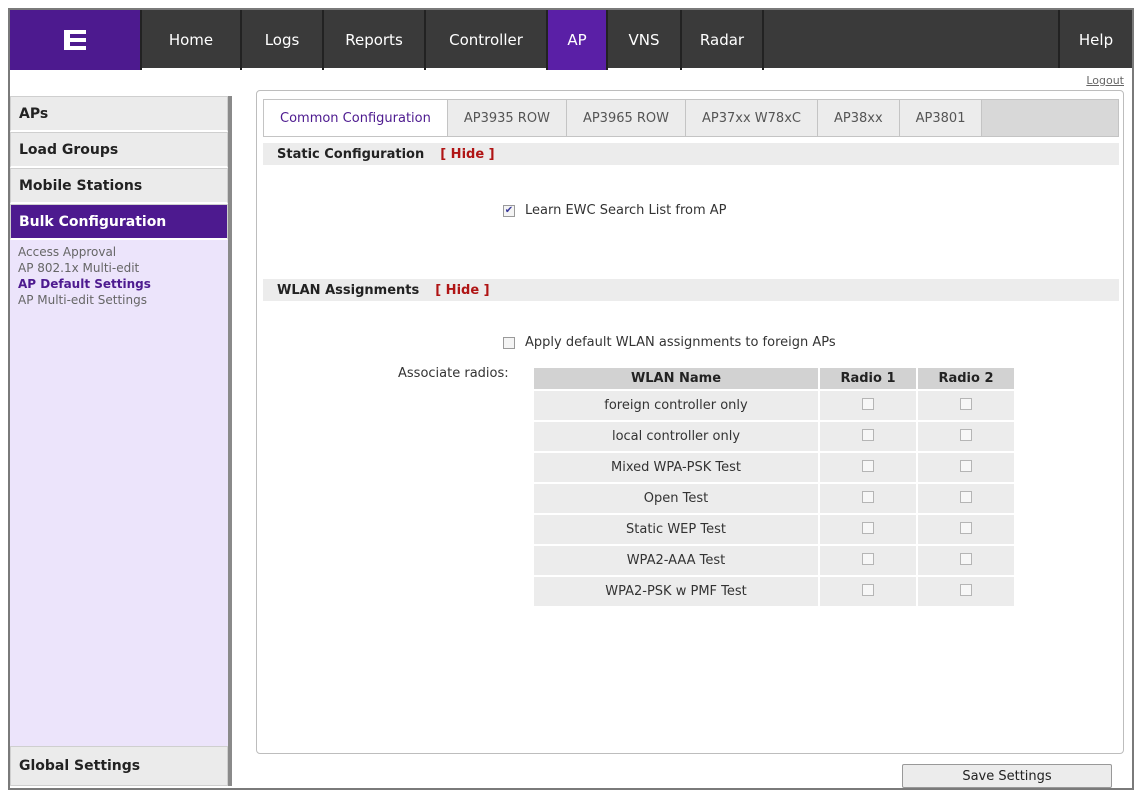 The height and width of the screenshot is (796, 1142). Describe the element at coordinates (676, 529) in the screenshot. I see `wlan-name-cell: Static WEP Test` at that location.